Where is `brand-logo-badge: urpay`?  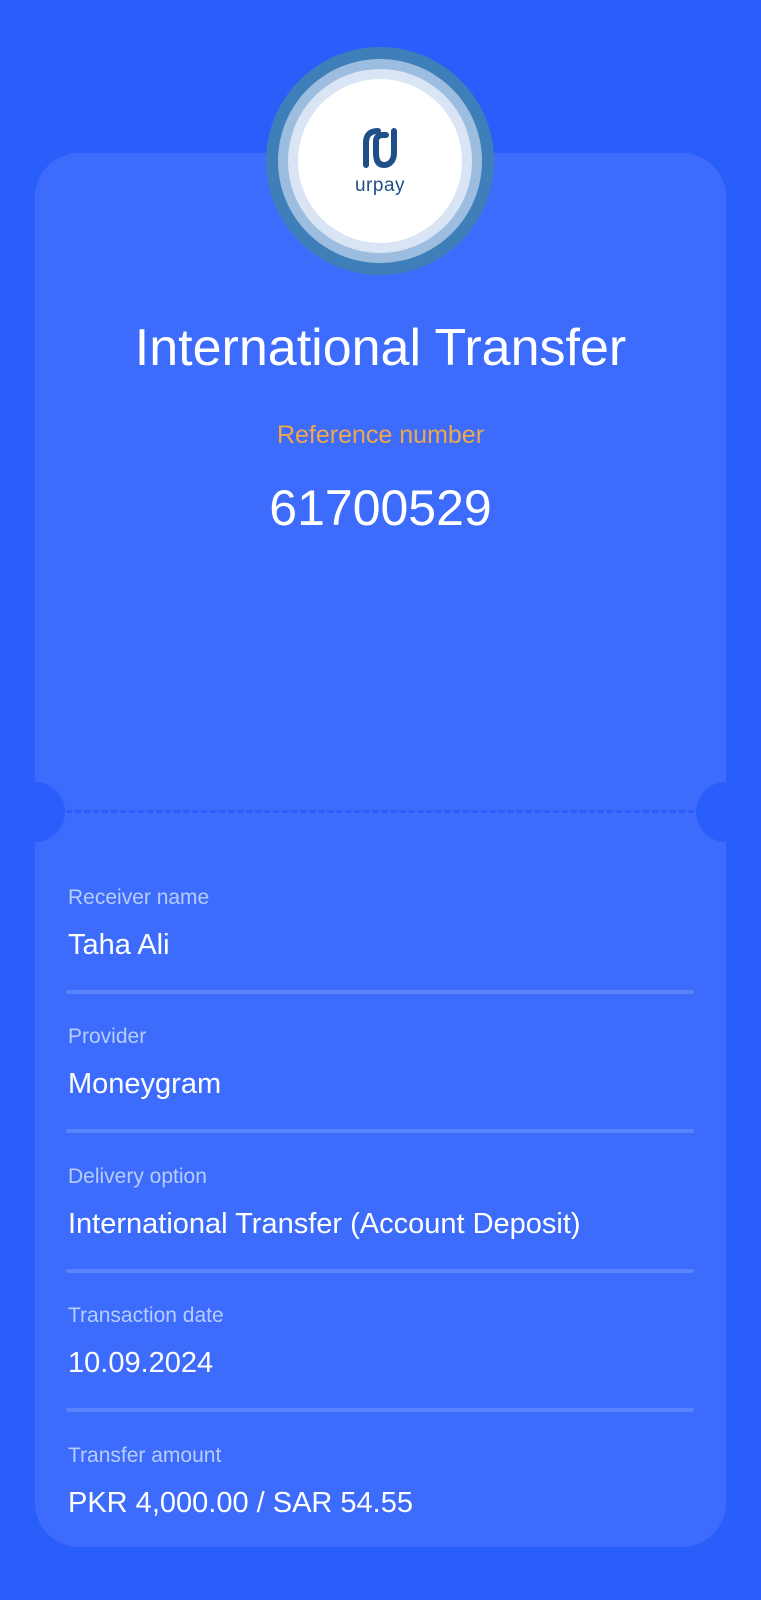 brand-logo-badge: urpay is located at coordinates (380, 161).